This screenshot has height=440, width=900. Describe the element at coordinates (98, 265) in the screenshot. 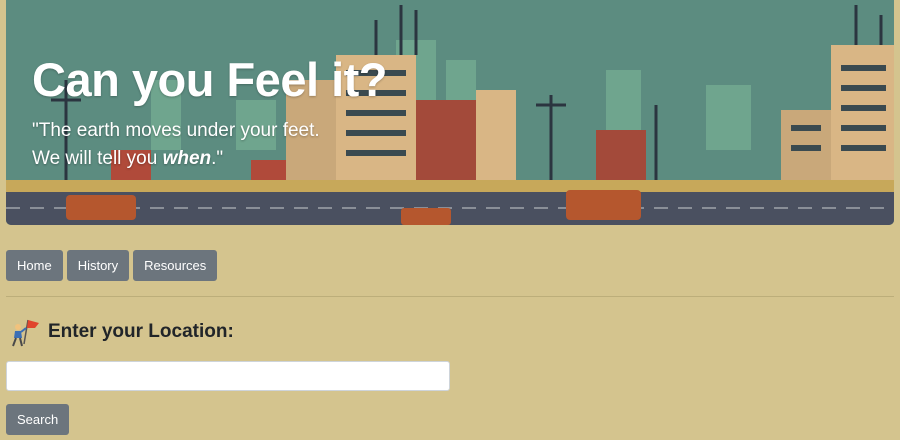

I see `nav-history-button: History` at that location.